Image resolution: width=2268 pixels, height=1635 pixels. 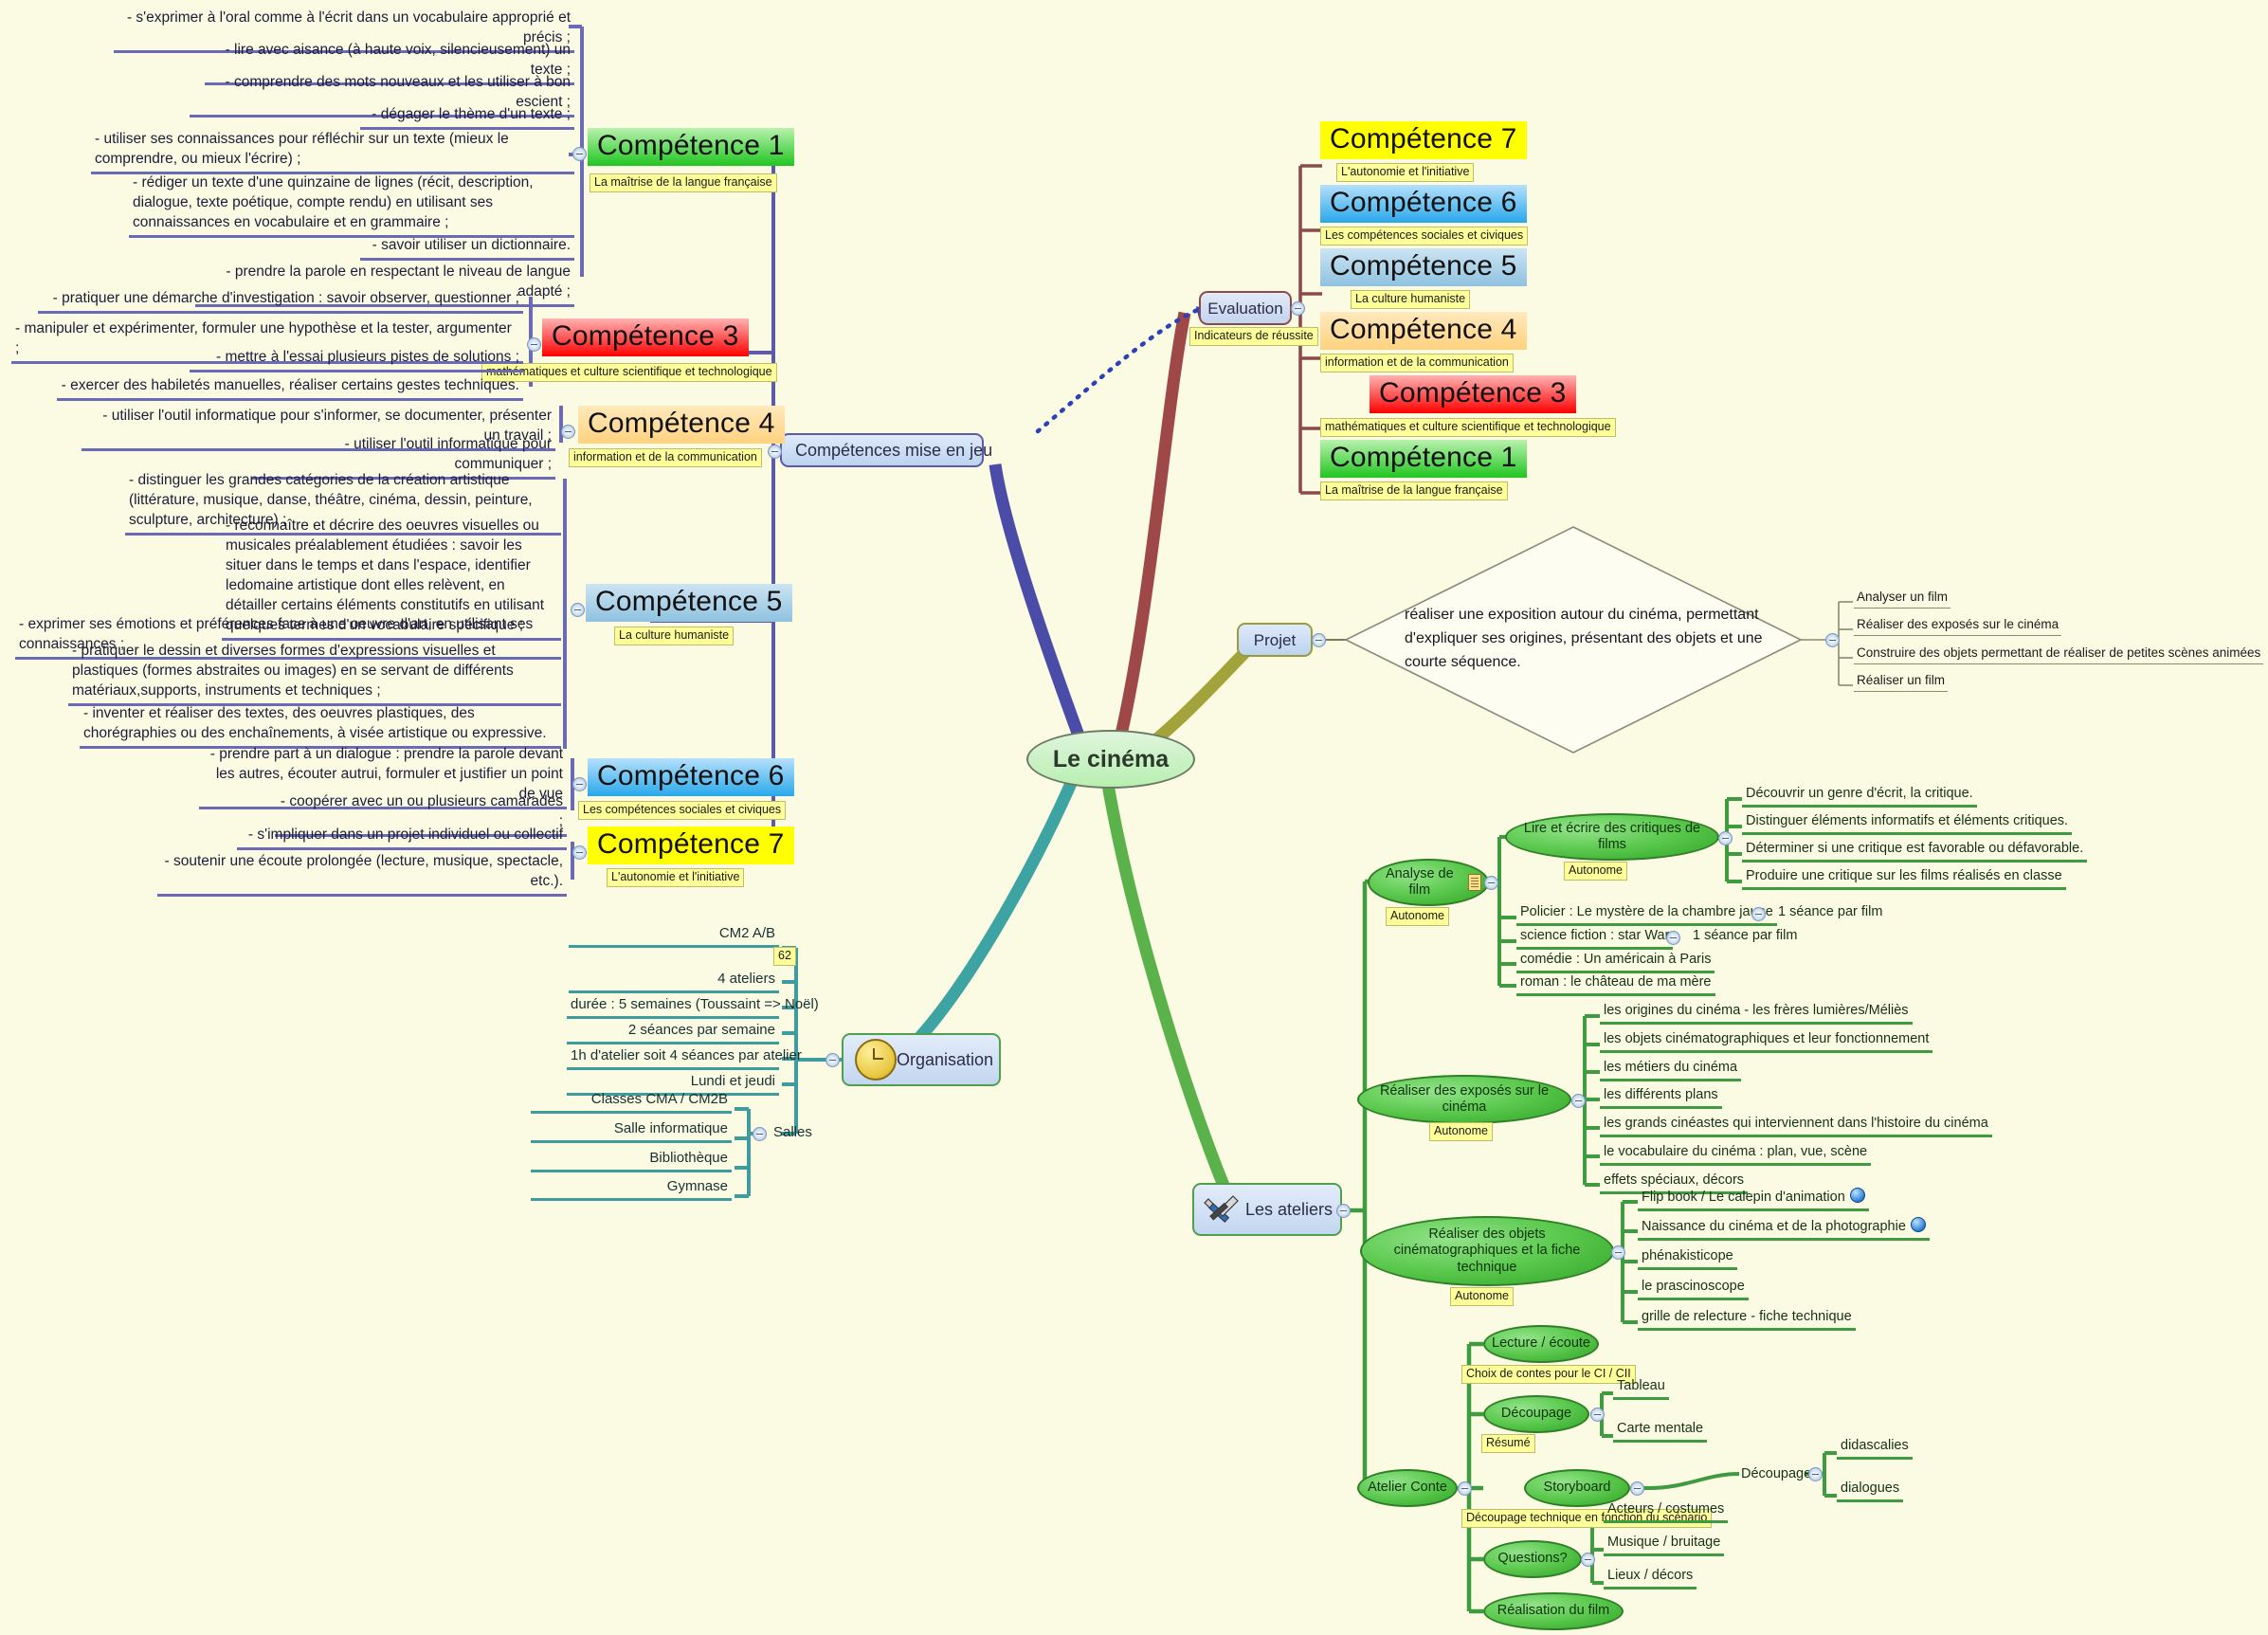 I want to click on root-node: Le cinéma, so click(x=1110, y=759).